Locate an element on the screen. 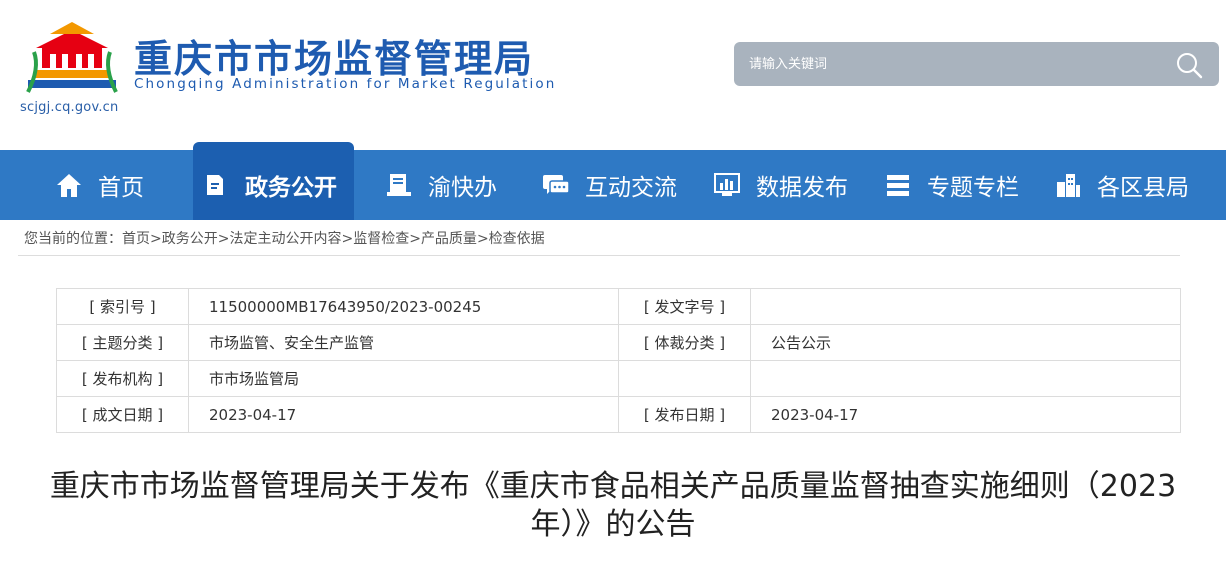 The width and height of the screenshot is (1226, 565). site-title: 重庆市市场监督管理局 is located at coordinates (334, 55).